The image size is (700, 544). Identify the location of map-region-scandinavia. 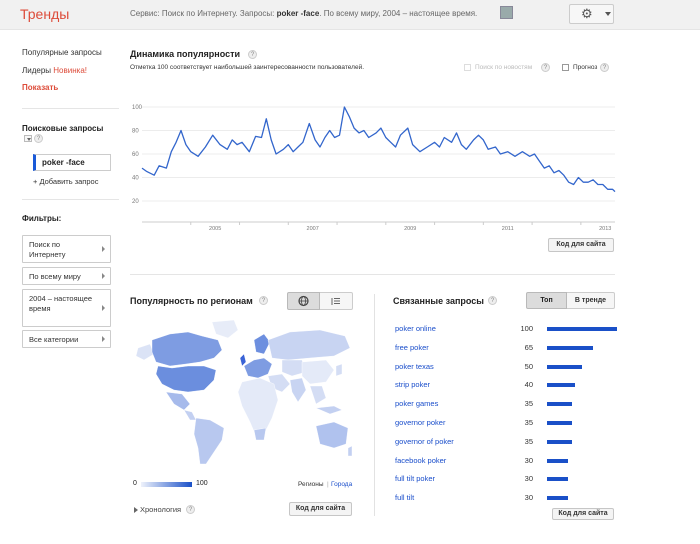
(262, 344).